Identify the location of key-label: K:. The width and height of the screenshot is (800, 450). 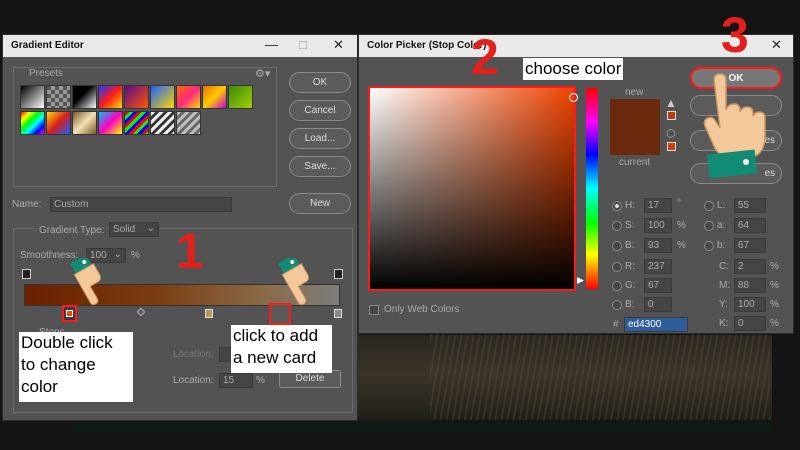
(724, 323).